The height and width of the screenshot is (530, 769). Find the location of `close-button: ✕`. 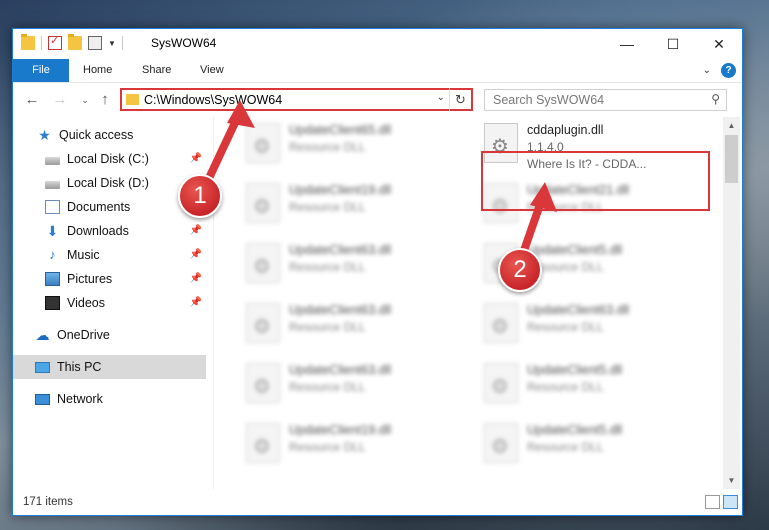

close-button: ✕ is located at coordinates (719, 44).